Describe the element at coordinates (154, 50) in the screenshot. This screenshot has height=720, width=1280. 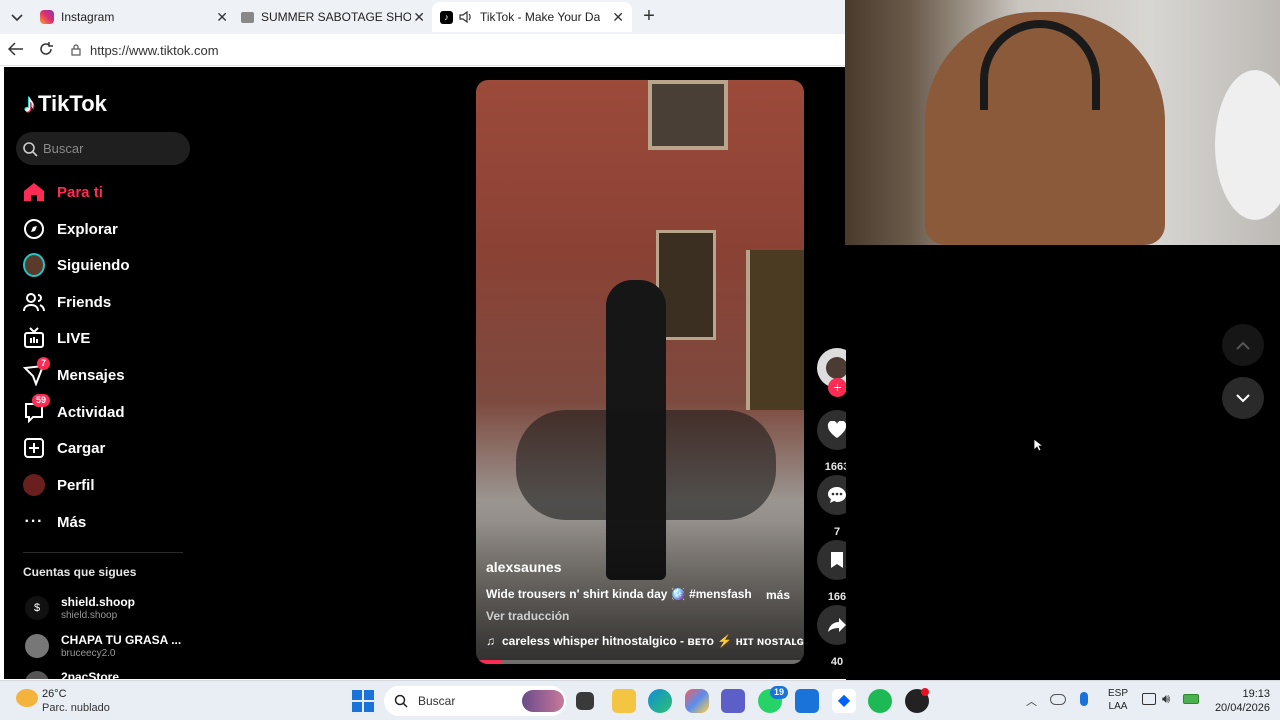
I see `url-text: https://www.tiktok.com` at that location.